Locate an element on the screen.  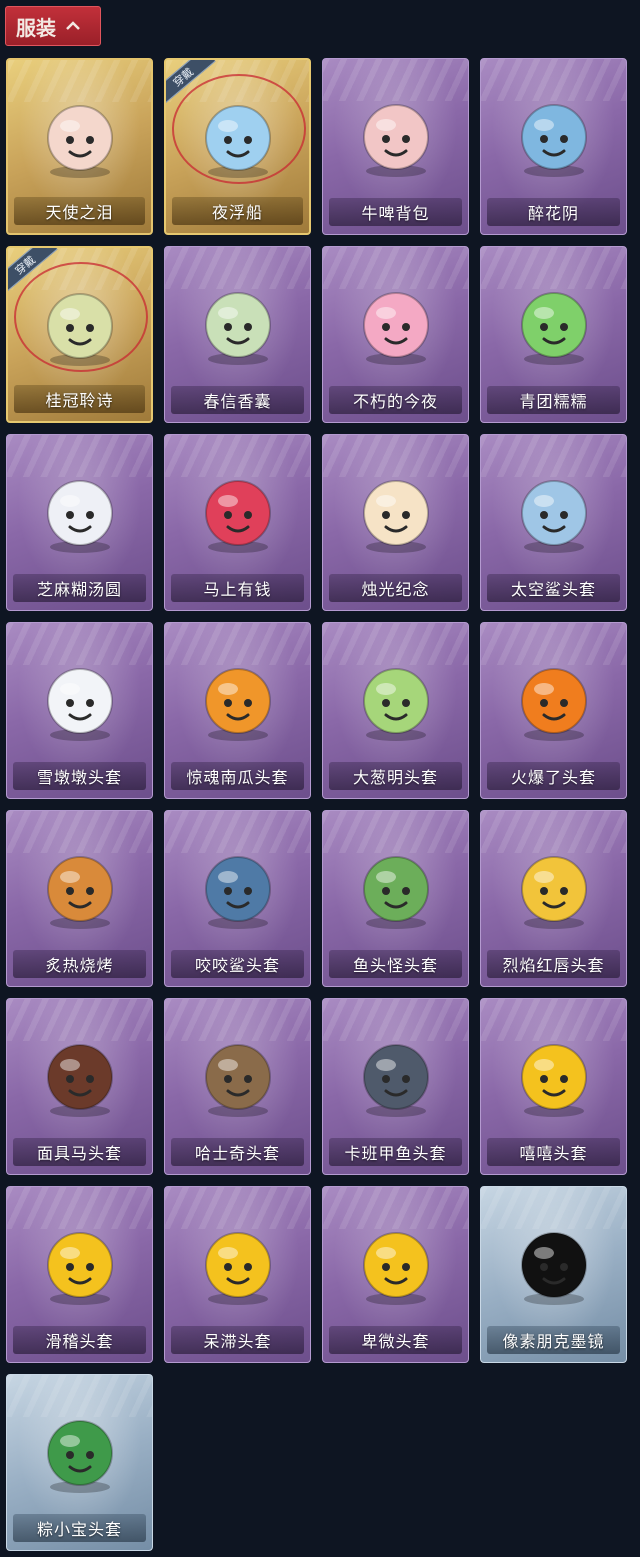
costume-card: 太空鲨头套 is located at coordinates (553, 522).